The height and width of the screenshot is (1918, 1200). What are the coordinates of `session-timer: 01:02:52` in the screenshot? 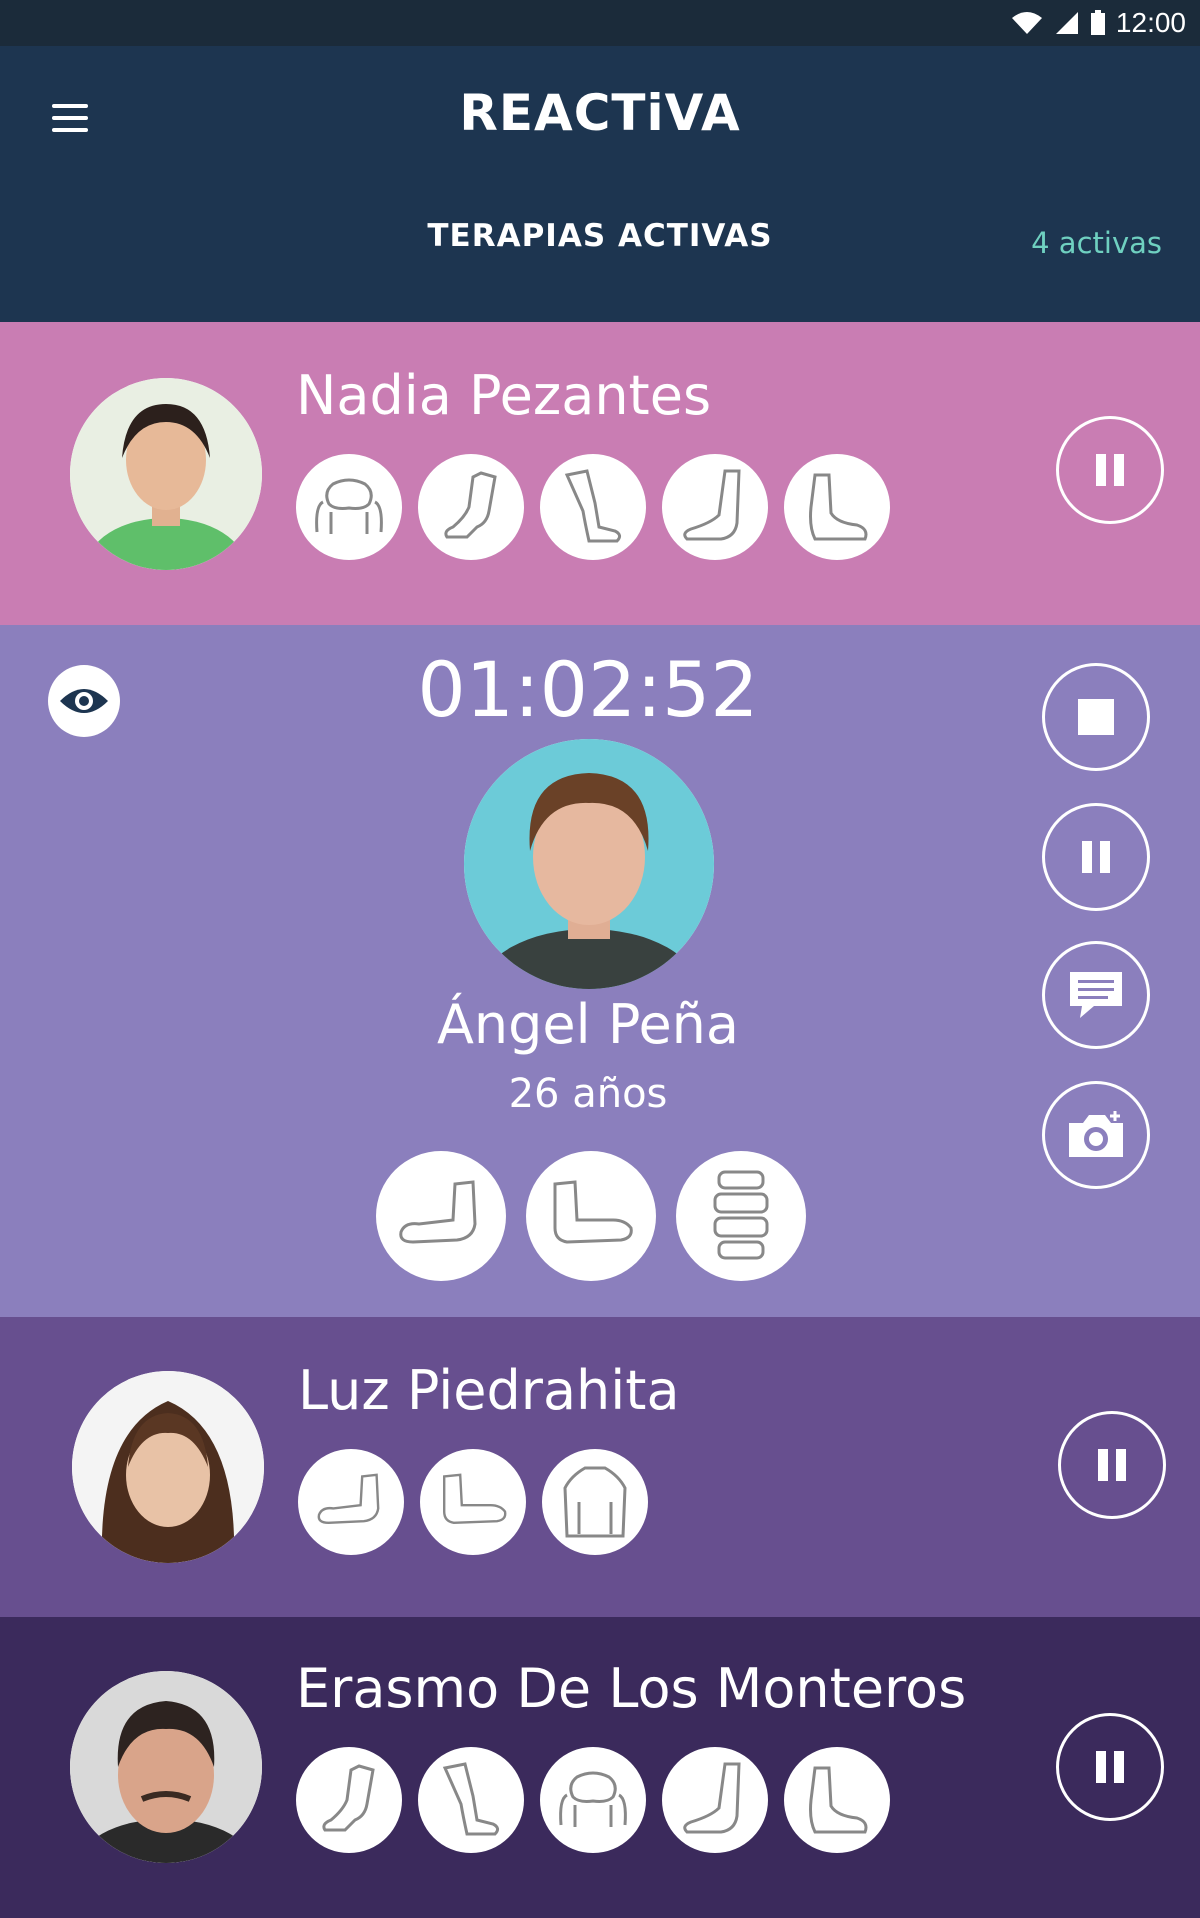 It's located at (588, 689).